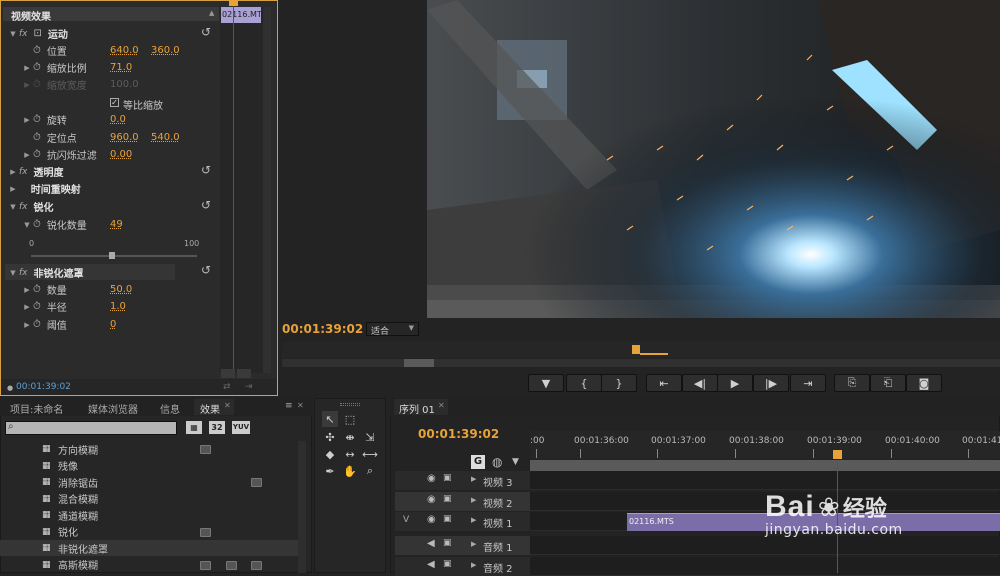 The height and width of the screenshot is (576, 1000). Describe the element at coordinates (45, 272) in the screenshot. I see `unsharp-row: ▼ fx 非锐化遮罩` at that location.